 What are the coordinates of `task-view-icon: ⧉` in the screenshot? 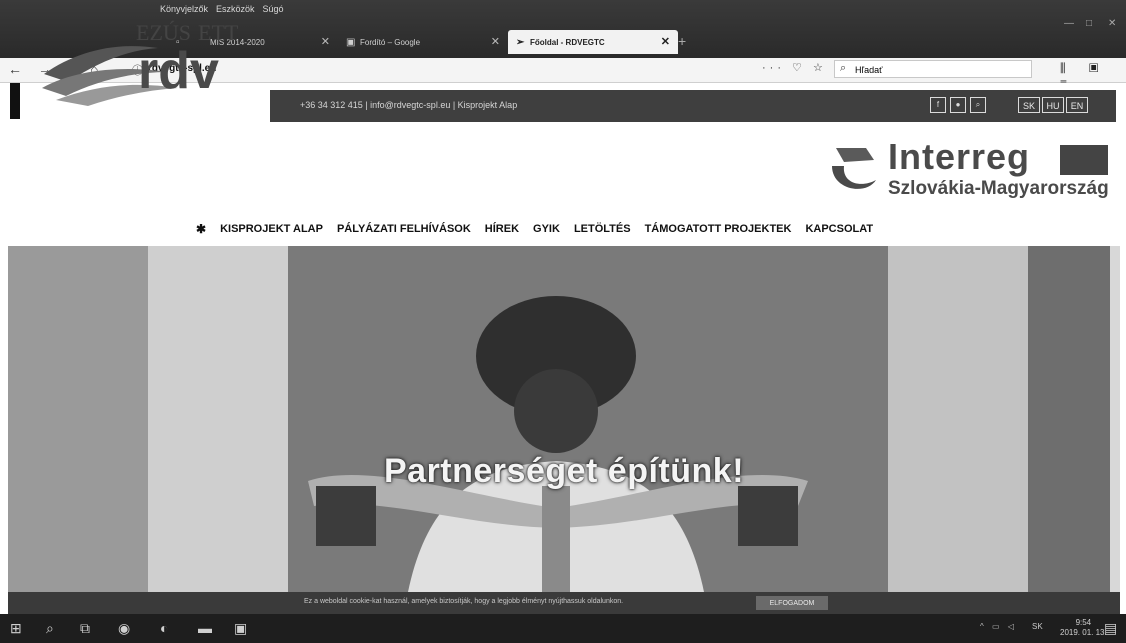 It's located at (85, 628).